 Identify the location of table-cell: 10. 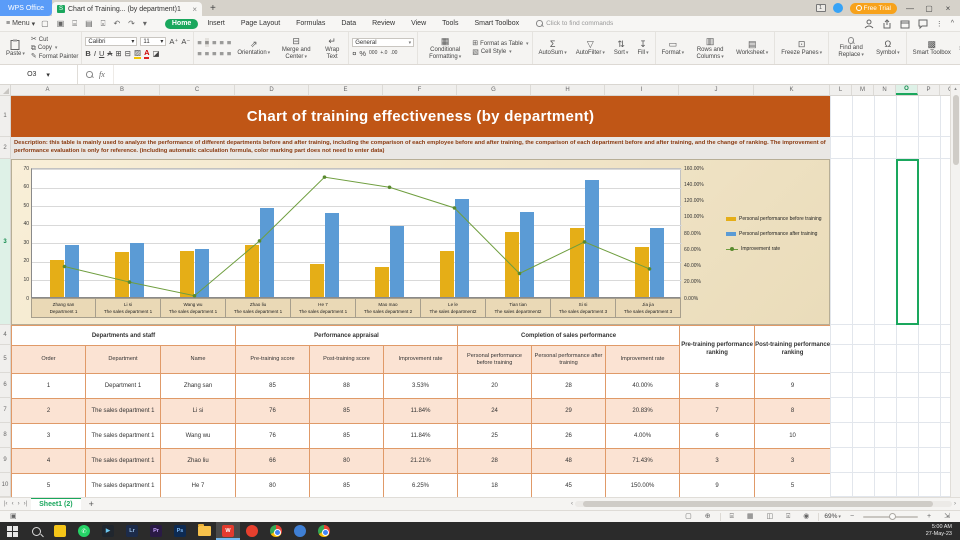
(792, 436).